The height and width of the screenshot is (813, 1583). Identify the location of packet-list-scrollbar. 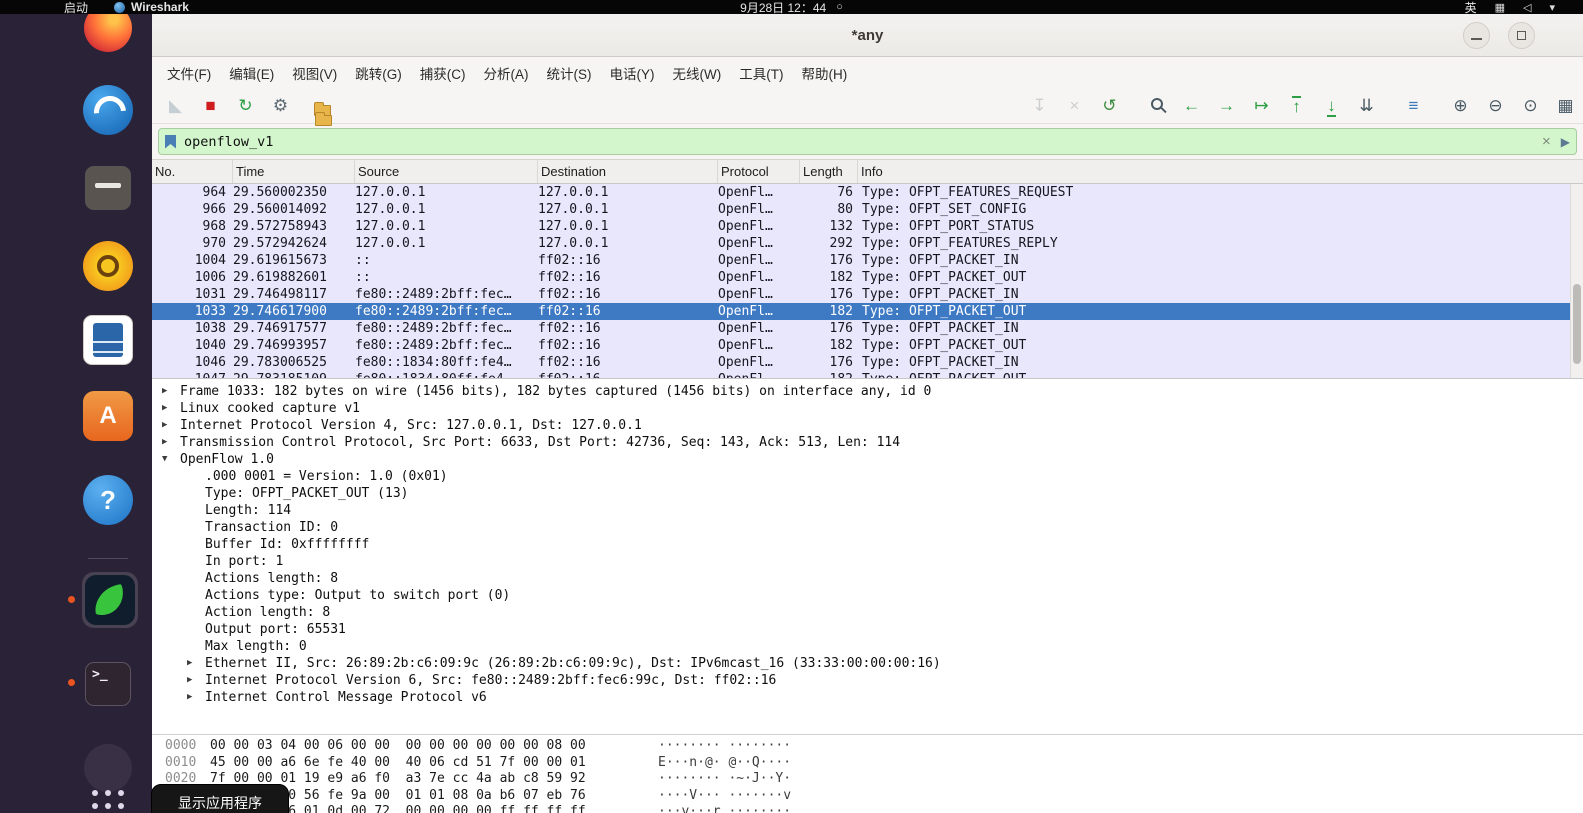
(1576, 281).